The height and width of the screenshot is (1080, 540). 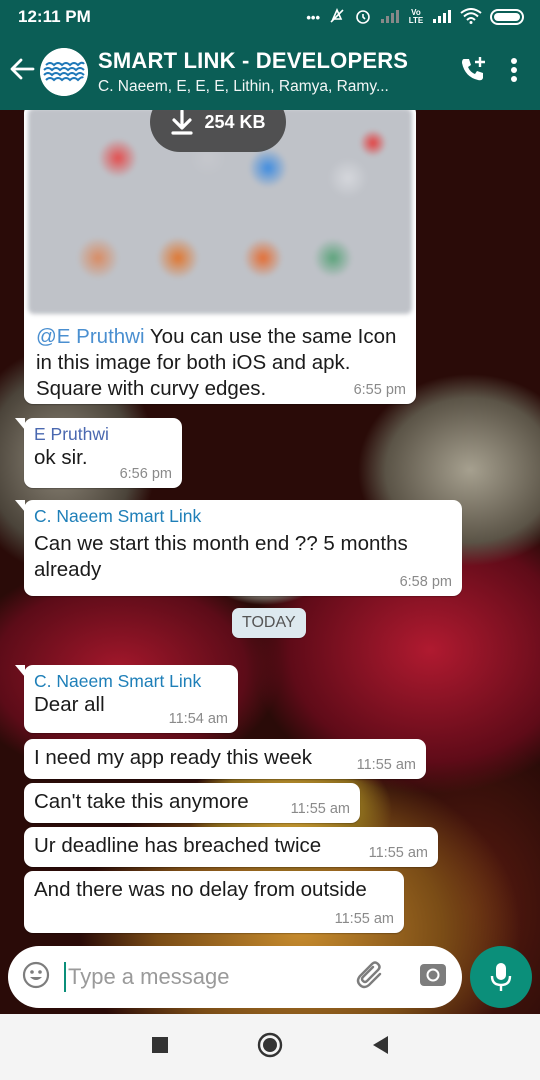 What do you see at coordinates (69, 704) in the screenshot?
I see `message-text: Dear all` at bounding box center [69, 704].